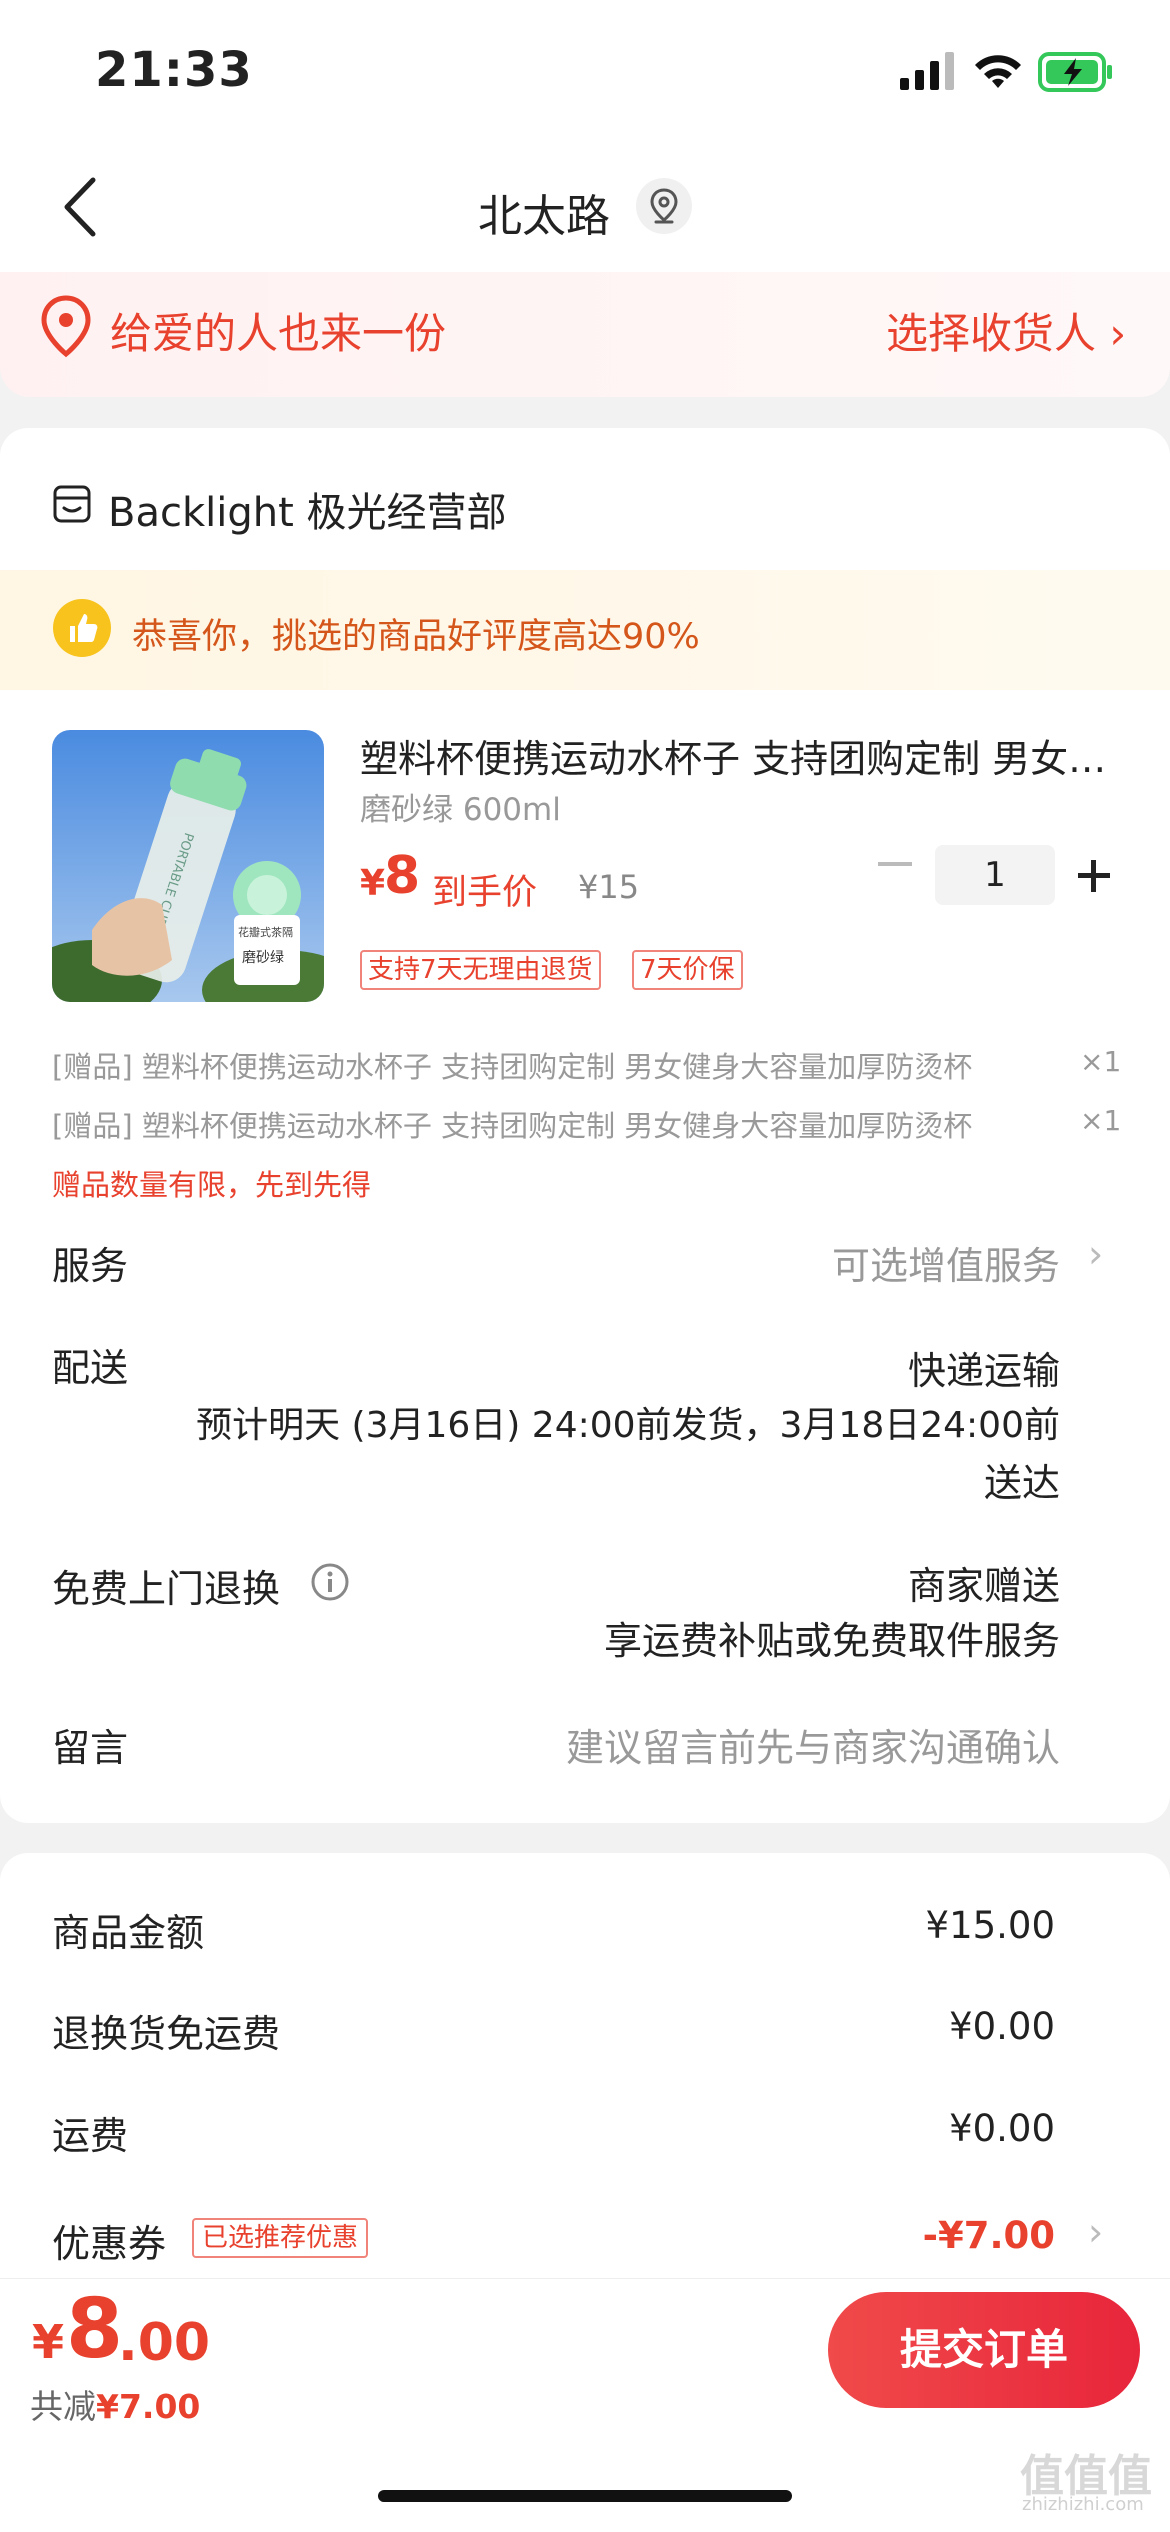 Image resolution: width=1170 pixels, height=2532 pixels. Describe the element at coordinates (278, 333) in the screenshot. I see `gift-banner-text: 给爱的人也来一份` at that location.